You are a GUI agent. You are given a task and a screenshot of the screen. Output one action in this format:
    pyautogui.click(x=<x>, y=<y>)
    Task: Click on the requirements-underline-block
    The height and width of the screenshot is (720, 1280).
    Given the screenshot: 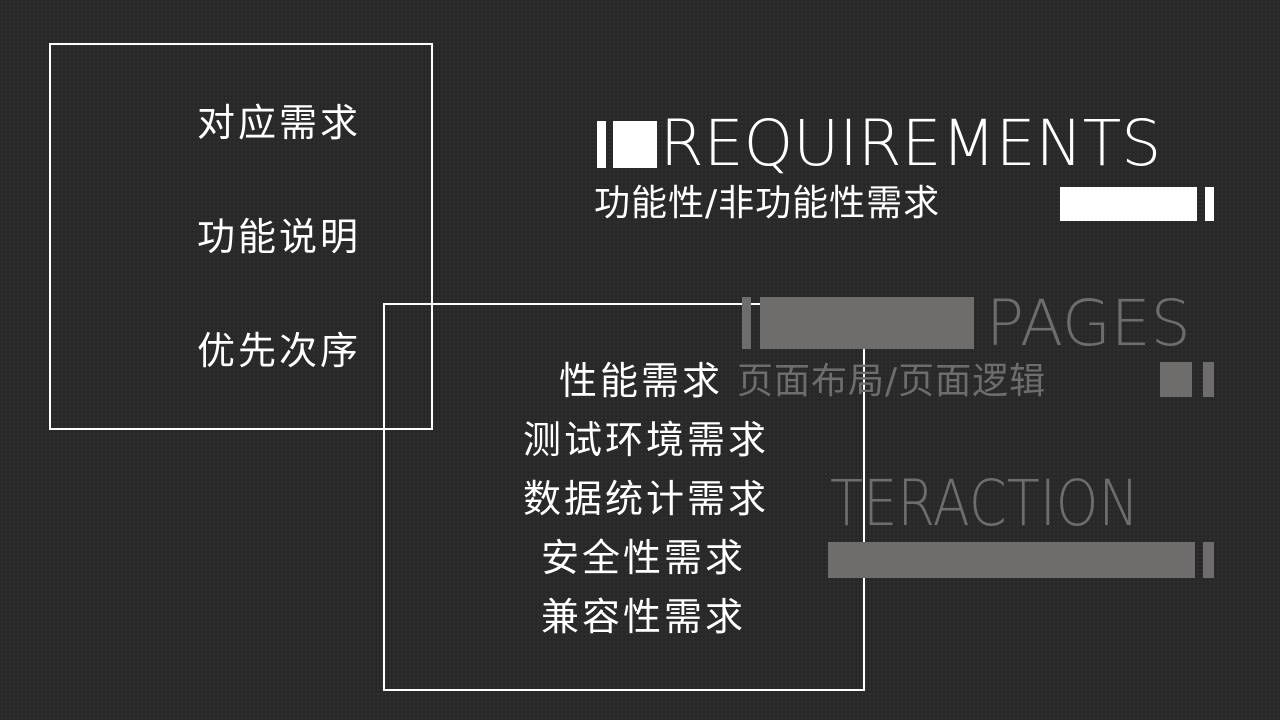 What is the action you would take?
    pyautogui.click(x=1128, y=204)
    